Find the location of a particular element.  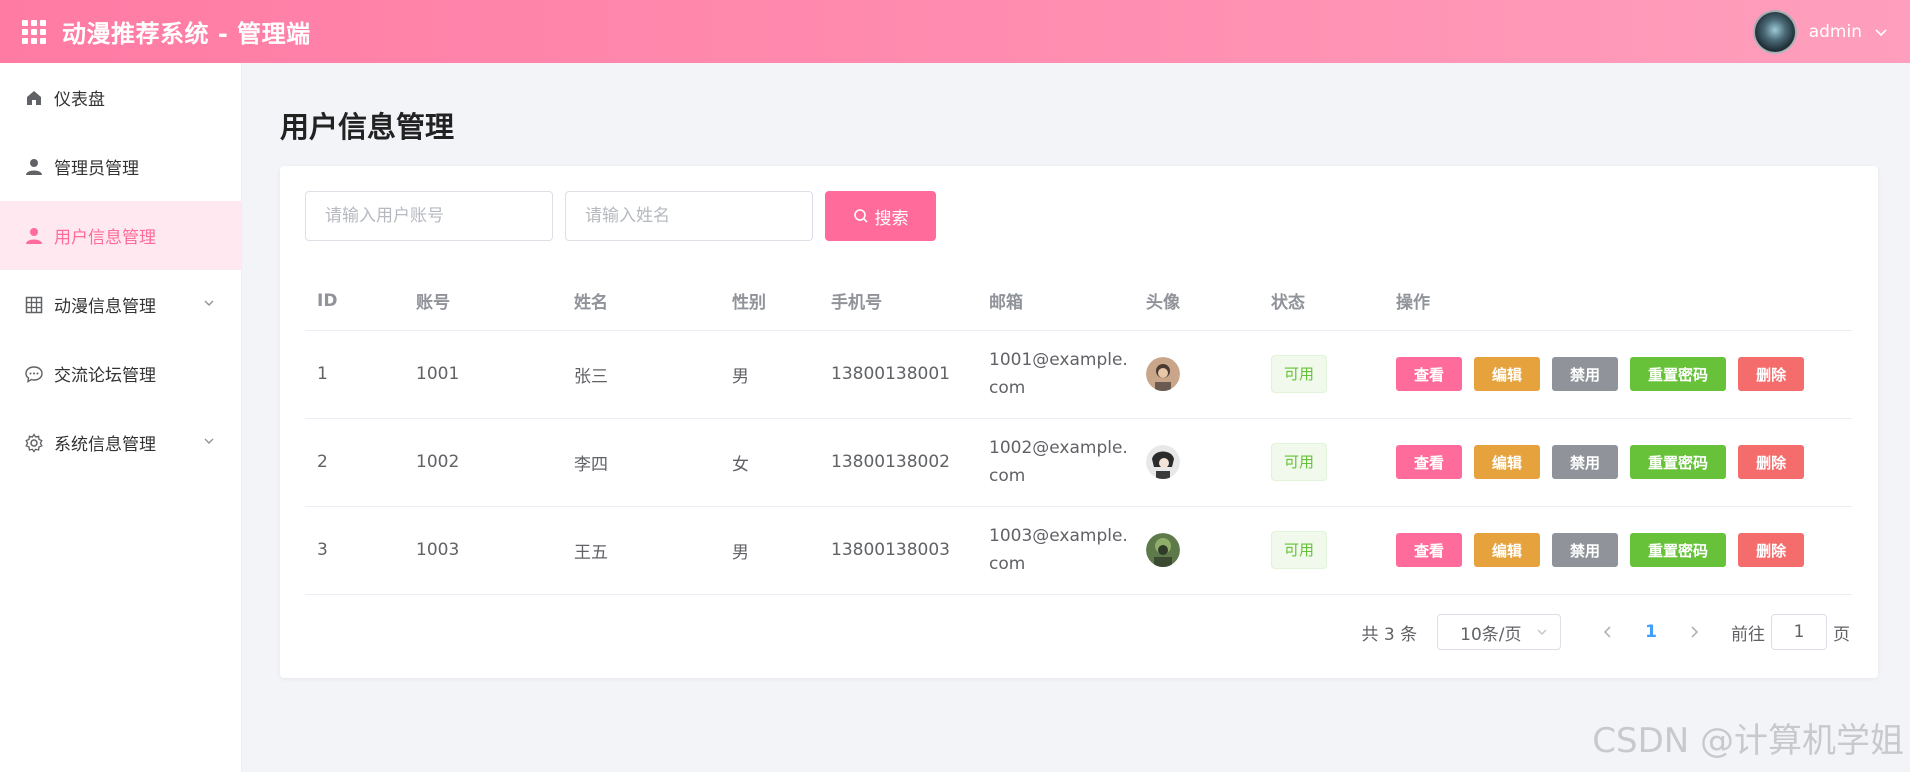

column-header: 姓名 is located at coordinates (641, 301).